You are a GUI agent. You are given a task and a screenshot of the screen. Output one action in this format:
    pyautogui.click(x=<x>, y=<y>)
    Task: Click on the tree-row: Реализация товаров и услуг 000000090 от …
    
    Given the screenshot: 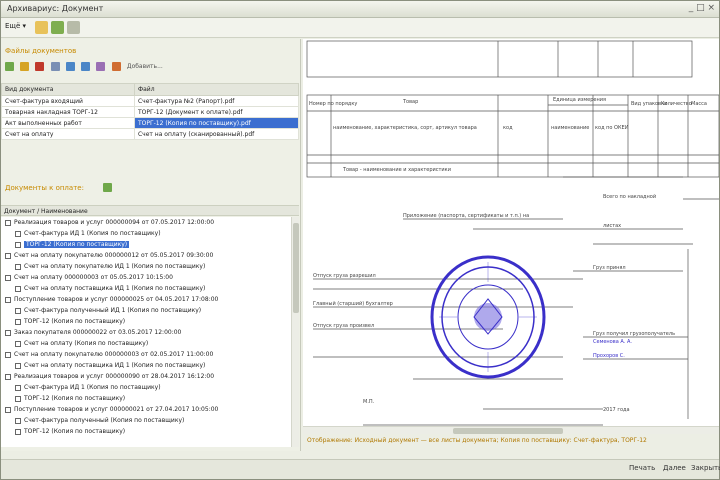 What is the action you would take?
    pyautogui.click(x=150, y=376)
    